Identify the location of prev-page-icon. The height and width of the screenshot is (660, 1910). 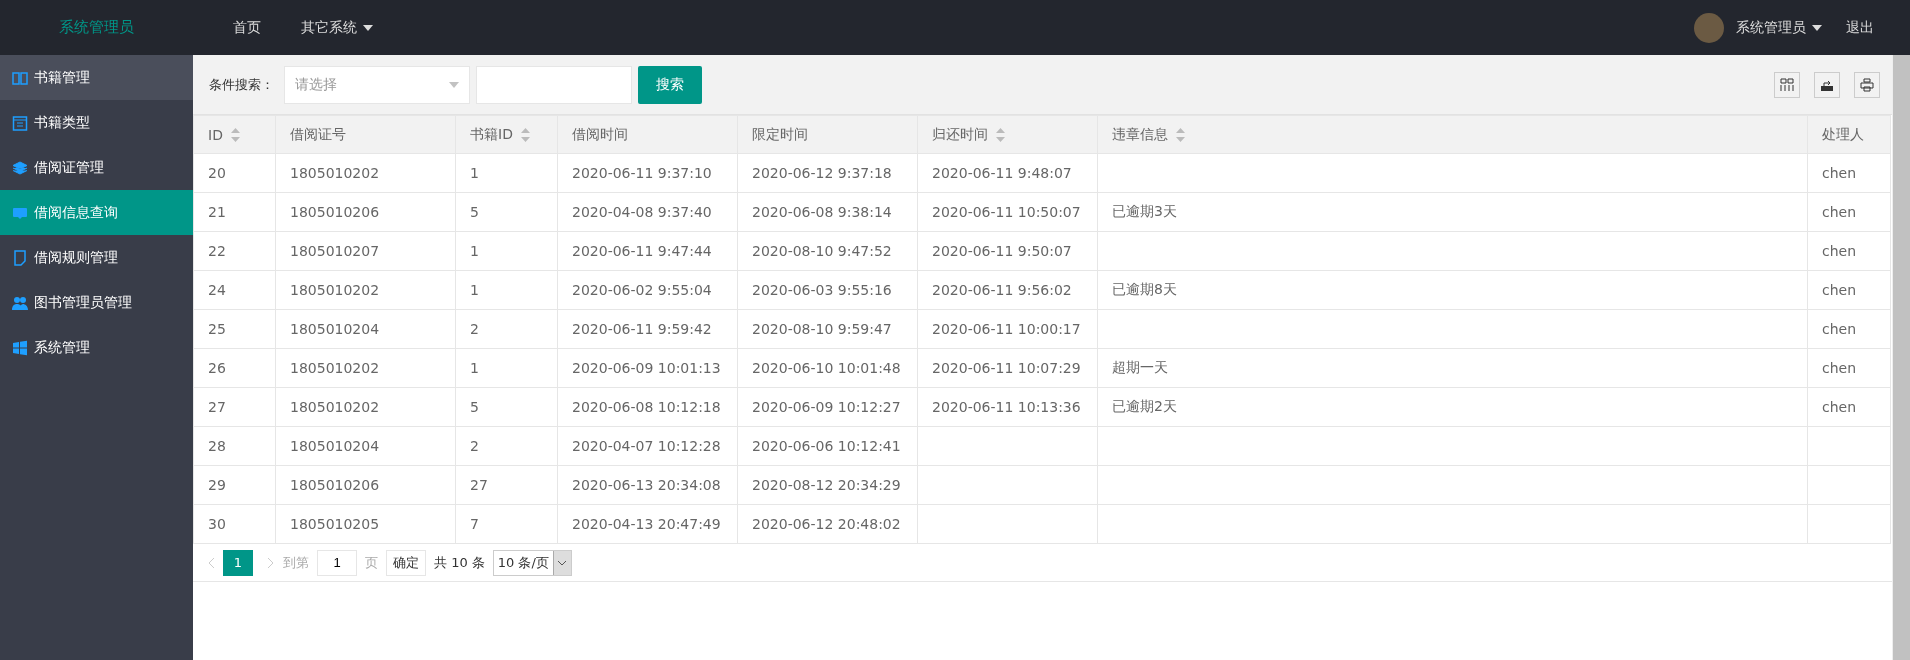
(211, 562).